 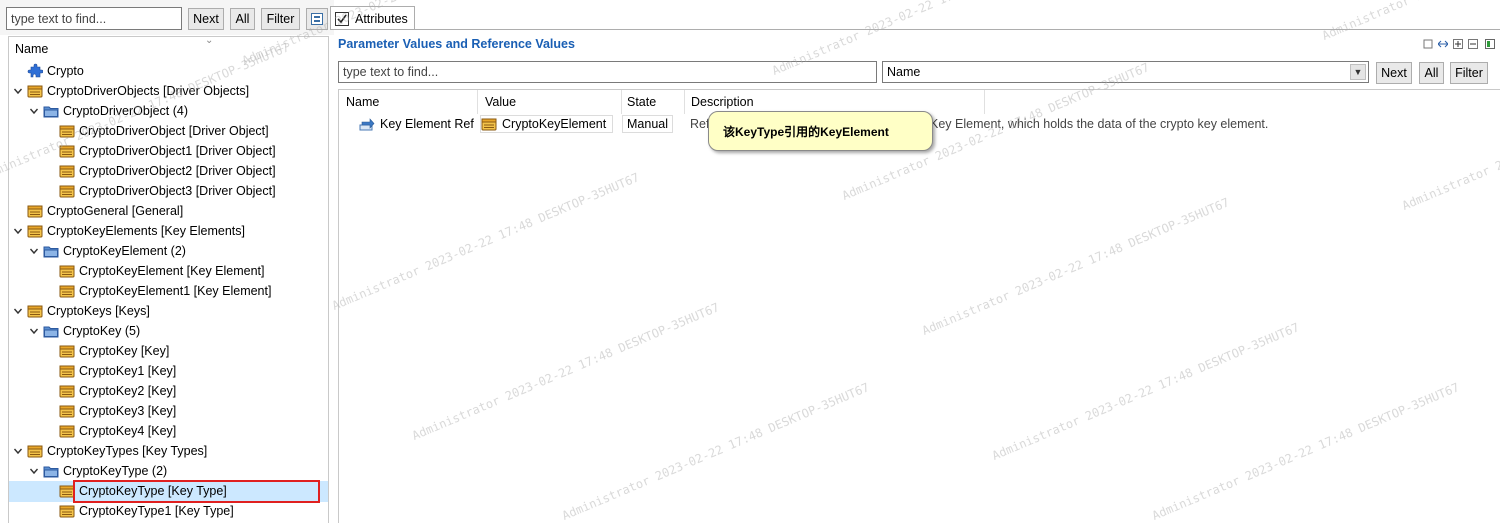 What do you see at coordinates (242, 19) in the screenshot?
I see `tree-all-button: All` at bounding box center [242, 19].